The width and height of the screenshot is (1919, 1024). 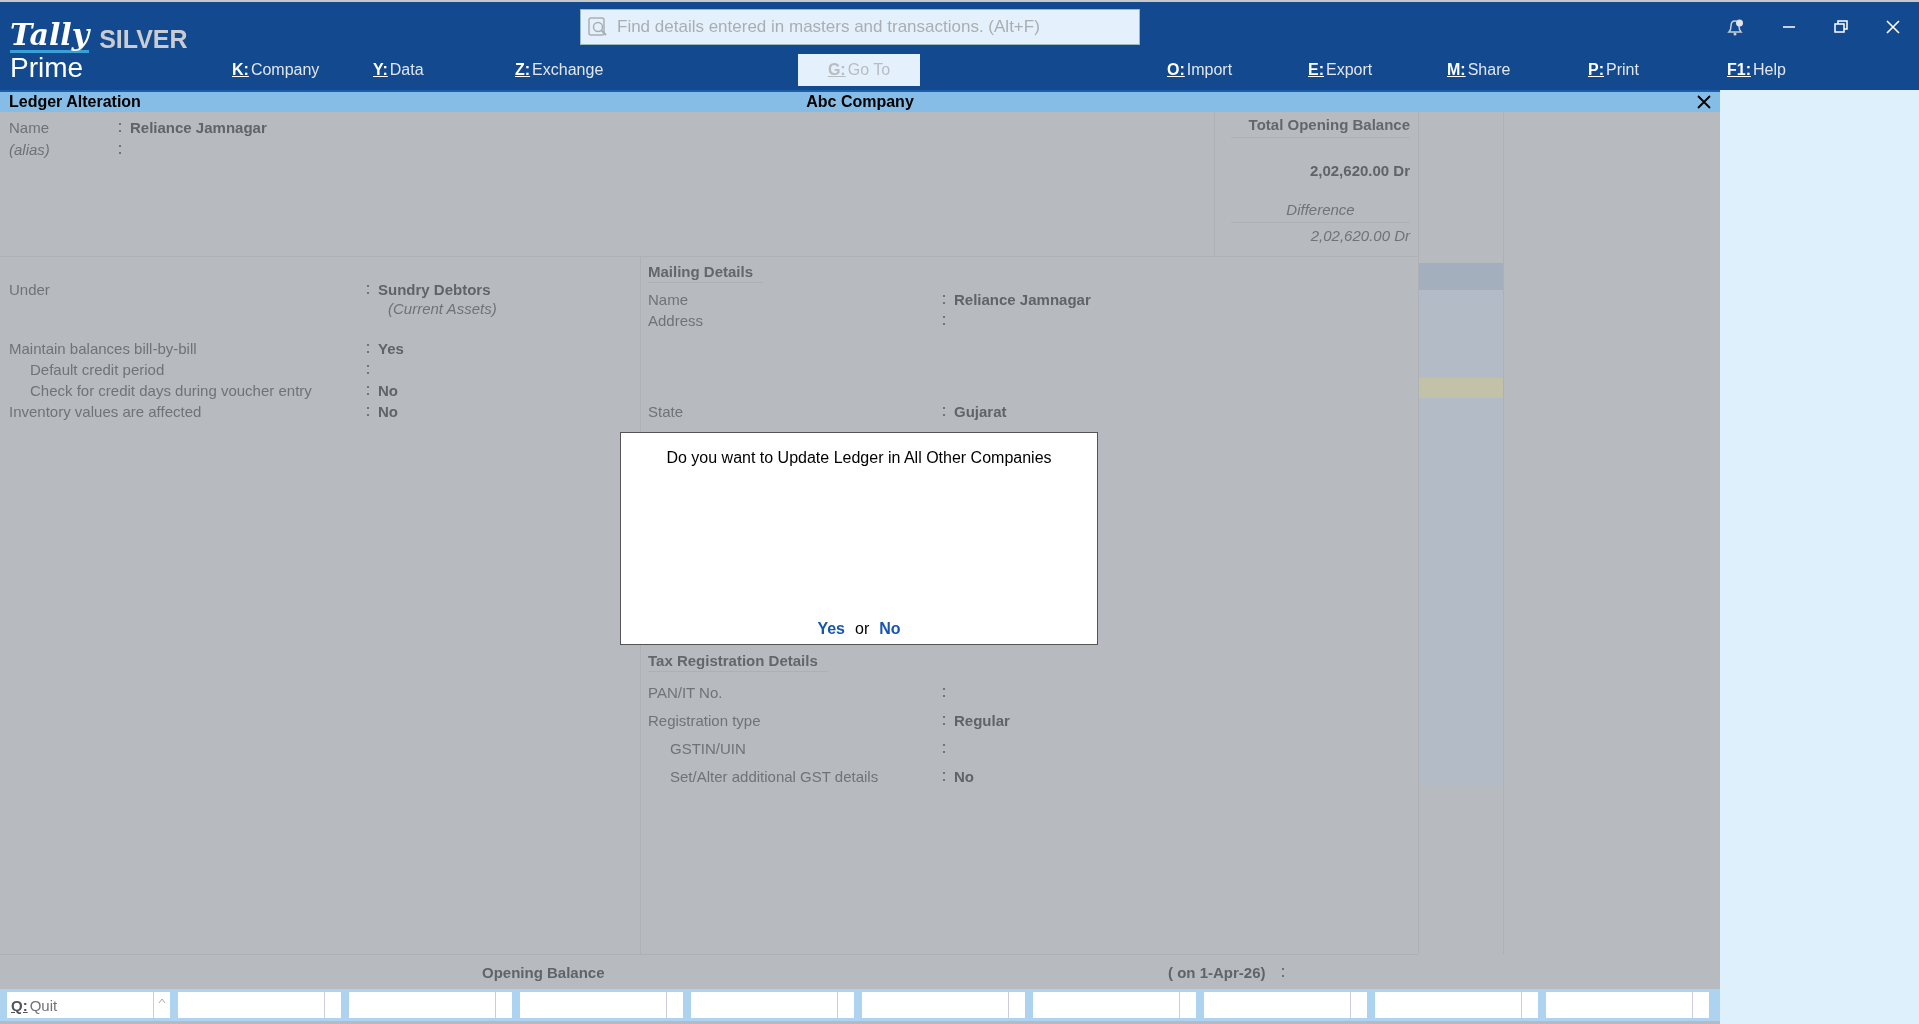 I want to click on caret-up-icon, so click(x=162, y=1001).